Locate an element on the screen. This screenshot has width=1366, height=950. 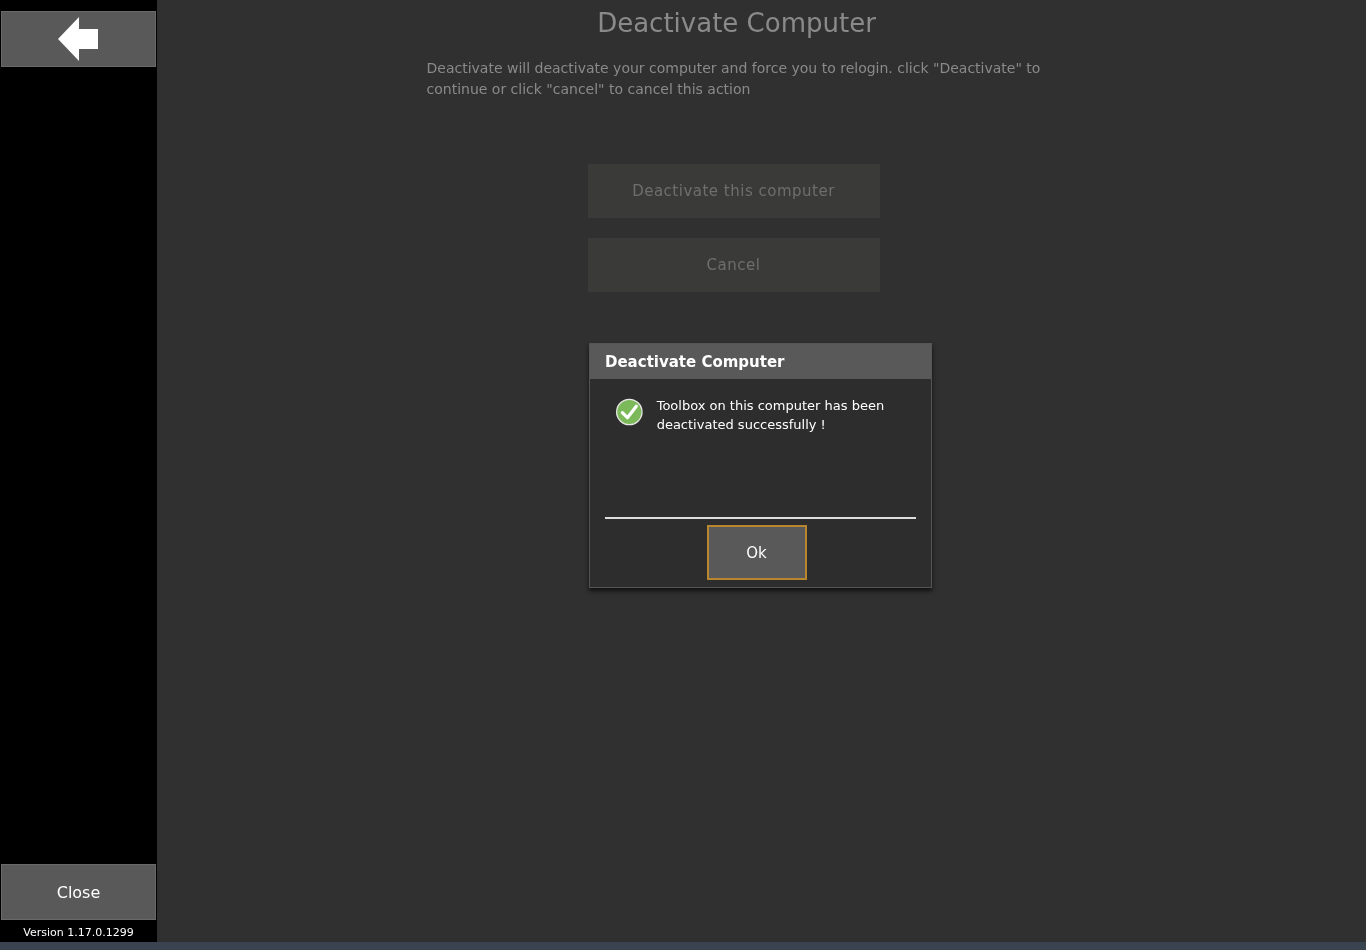
close-button: Close is located at coordinates (78, 892).